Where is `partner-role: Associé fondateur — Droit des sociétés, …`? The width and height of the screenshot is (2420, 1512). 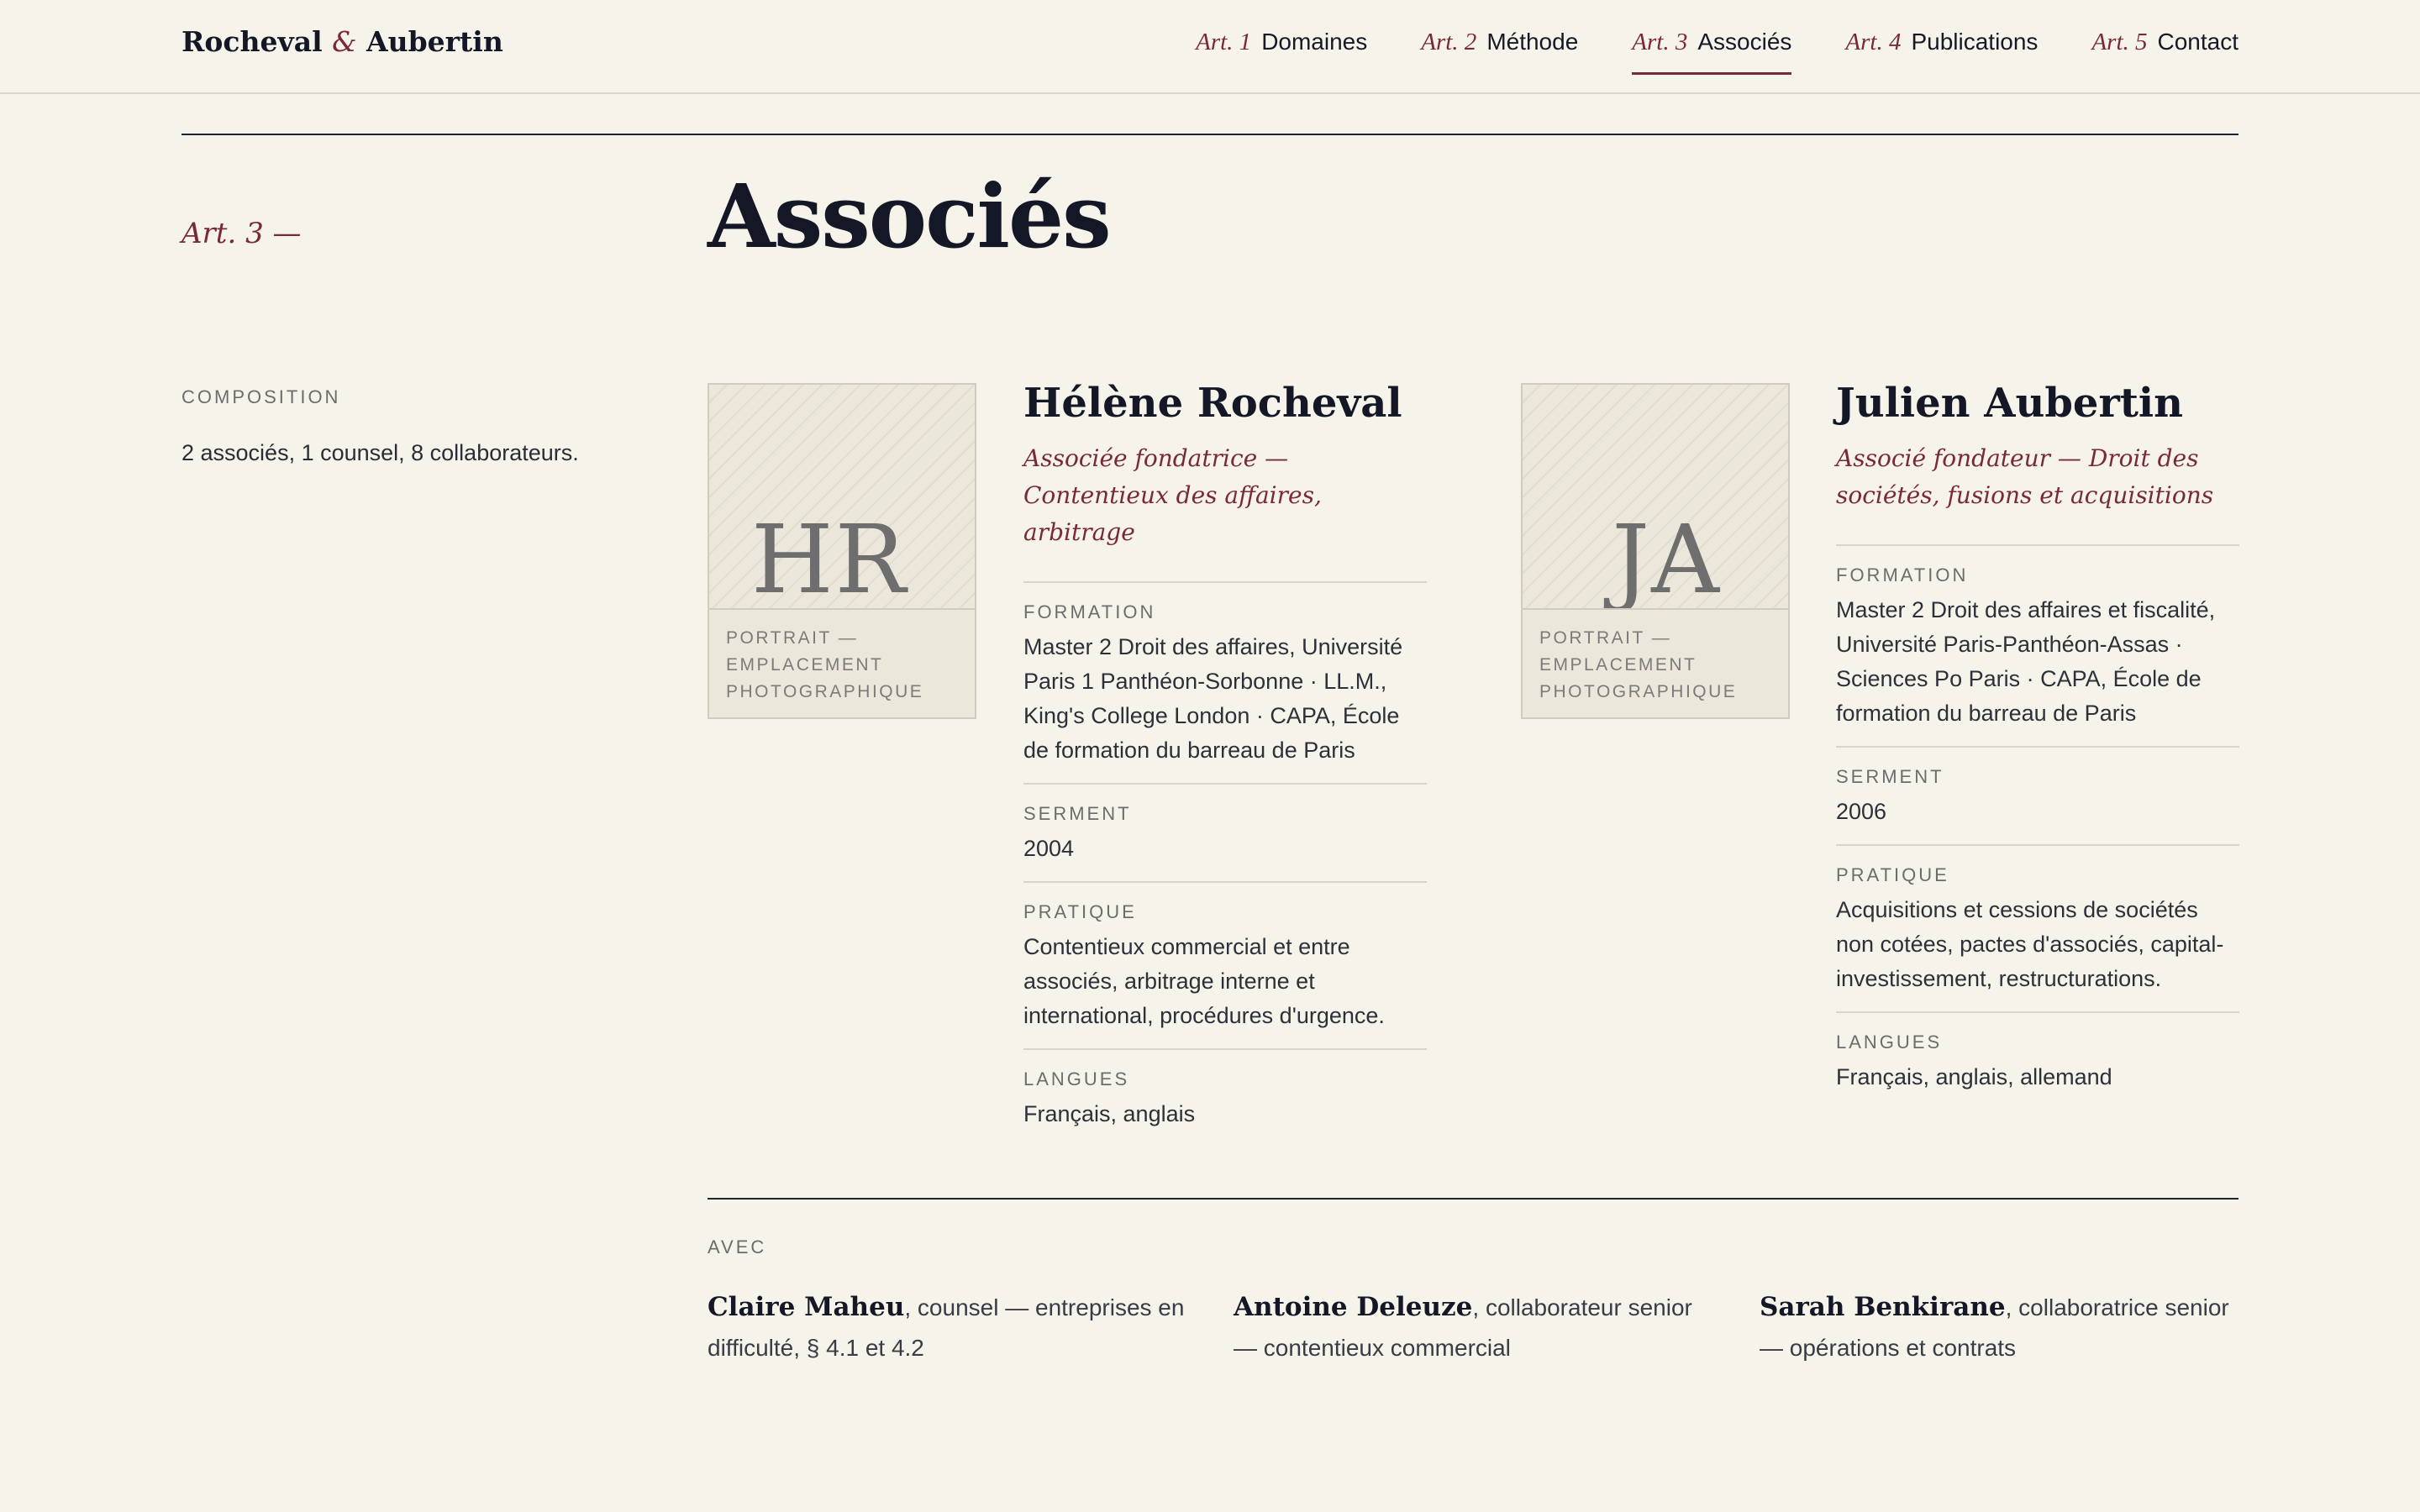
partner-role: Associé fondateur — Droit des sociétés, … is located at coordinates (2038, 493).